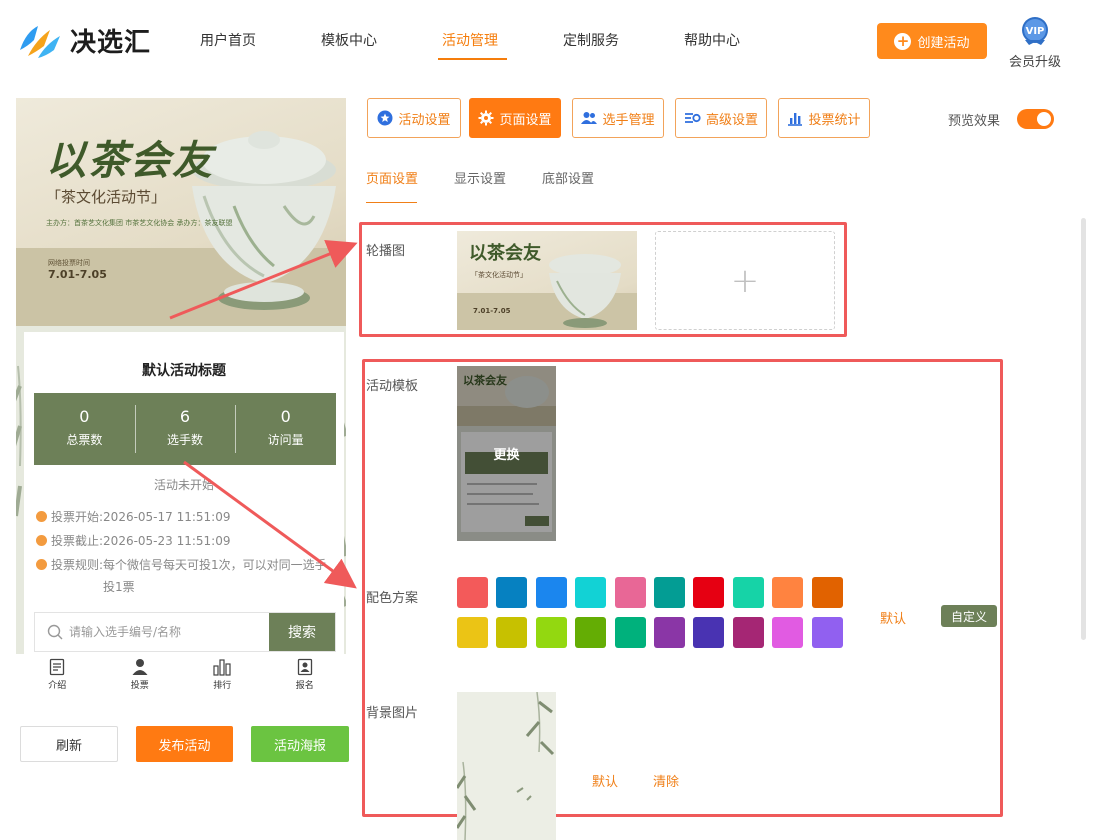 Image resolution: width=1104 pixels, height=840 pixels. Describe the element at coordinates (285, 429) in the screenshot. I see `stat-visits: 0 访问量` at that location.